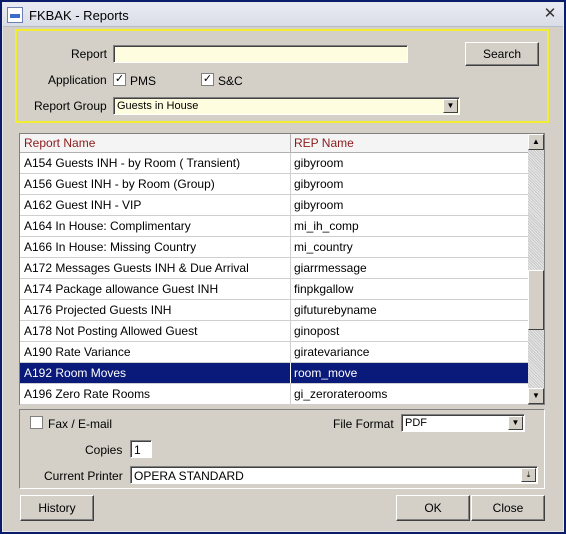 The height and width of the screenshot is (534, 566). I want to click on close-icon: ✕, so click(550, 14).